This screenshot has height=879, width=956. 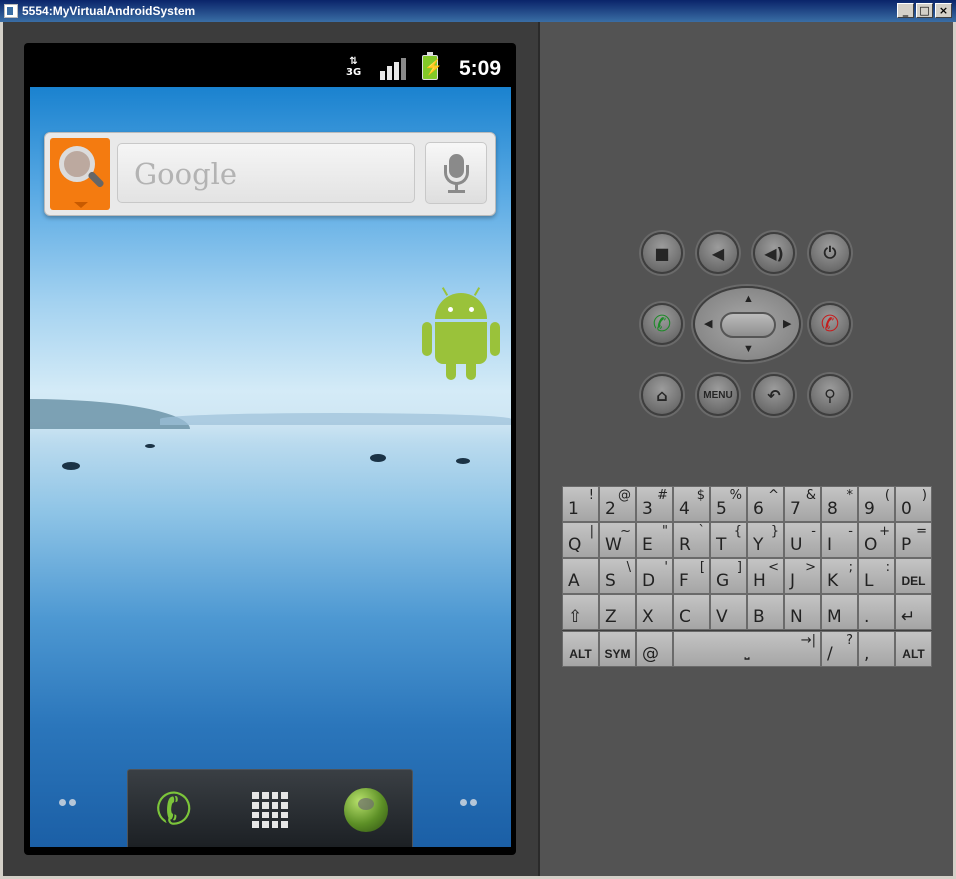 I want to click on browser-shortcut, so click(x=366, y=810).